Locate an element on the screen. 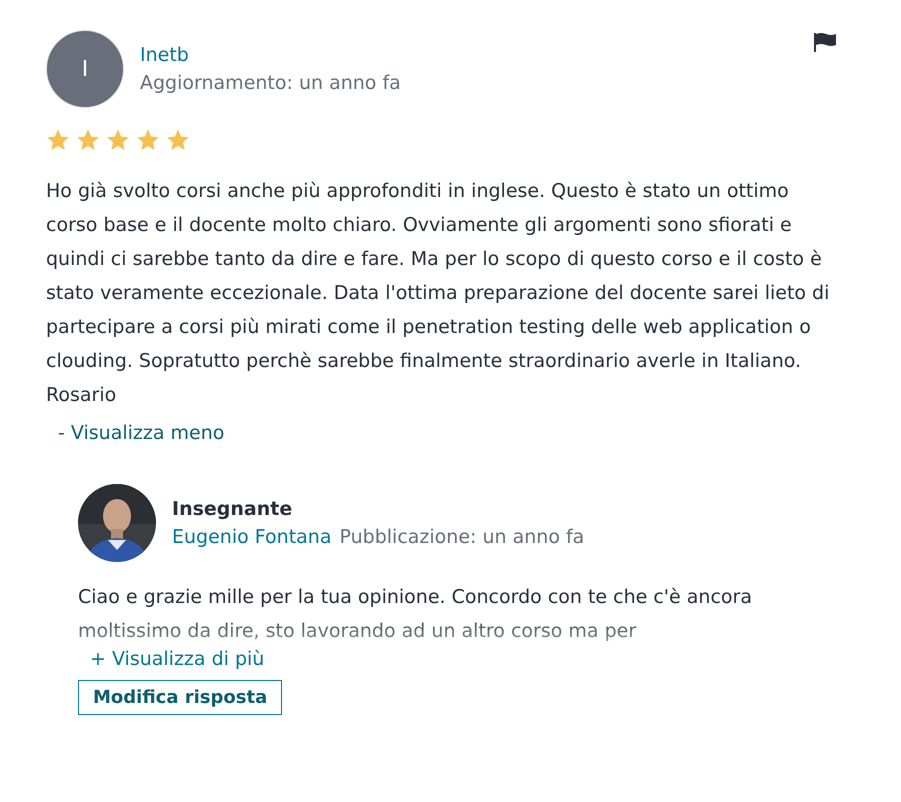 The width and height of the screenshot is (901, 802). avatar: I is located at coordinates (85, 69).